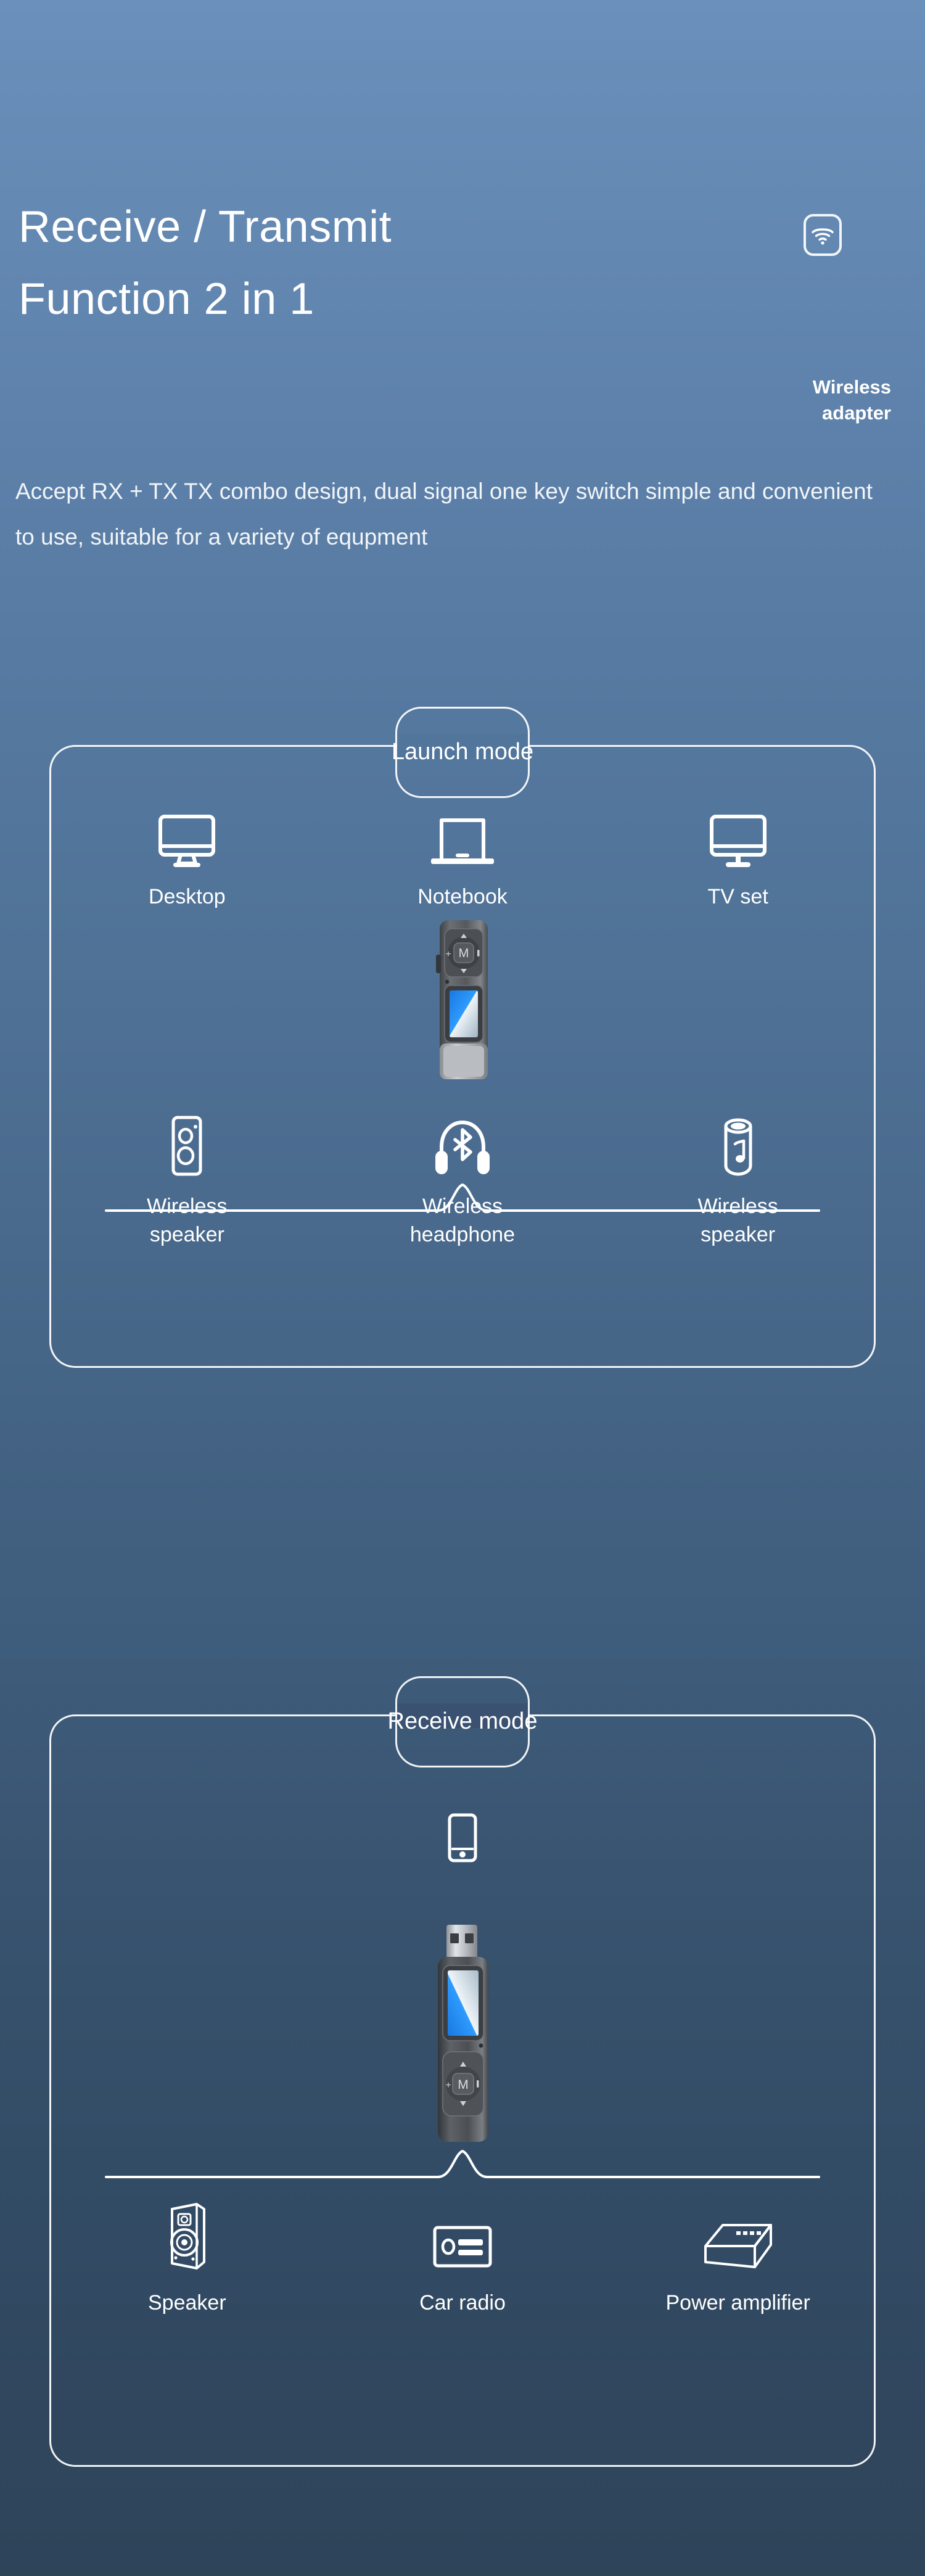 This screenshot has height=2576, width=925. I want to click on target-label-headphone: Wireless headphone, so click(462, 1220).